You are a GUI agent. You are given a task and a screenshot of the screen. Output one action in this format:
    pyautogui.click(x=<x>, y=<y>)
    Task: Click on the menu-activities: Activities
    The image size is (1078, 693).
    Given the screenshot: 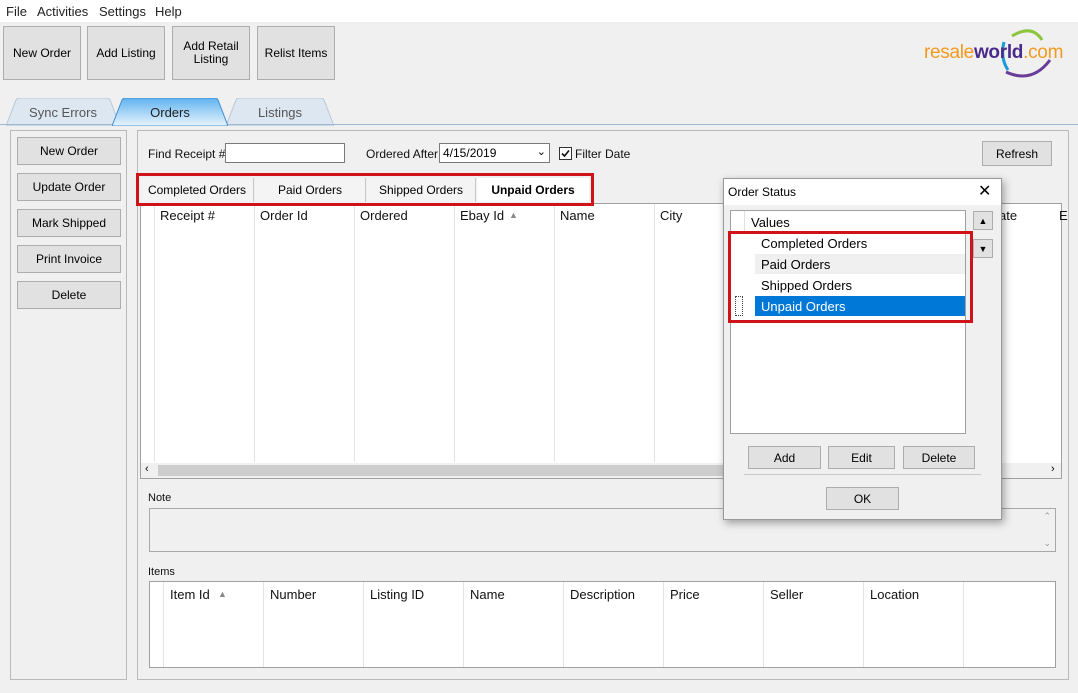 What is the action you would take?
    pyautogui.click(x=62, y=11)
    